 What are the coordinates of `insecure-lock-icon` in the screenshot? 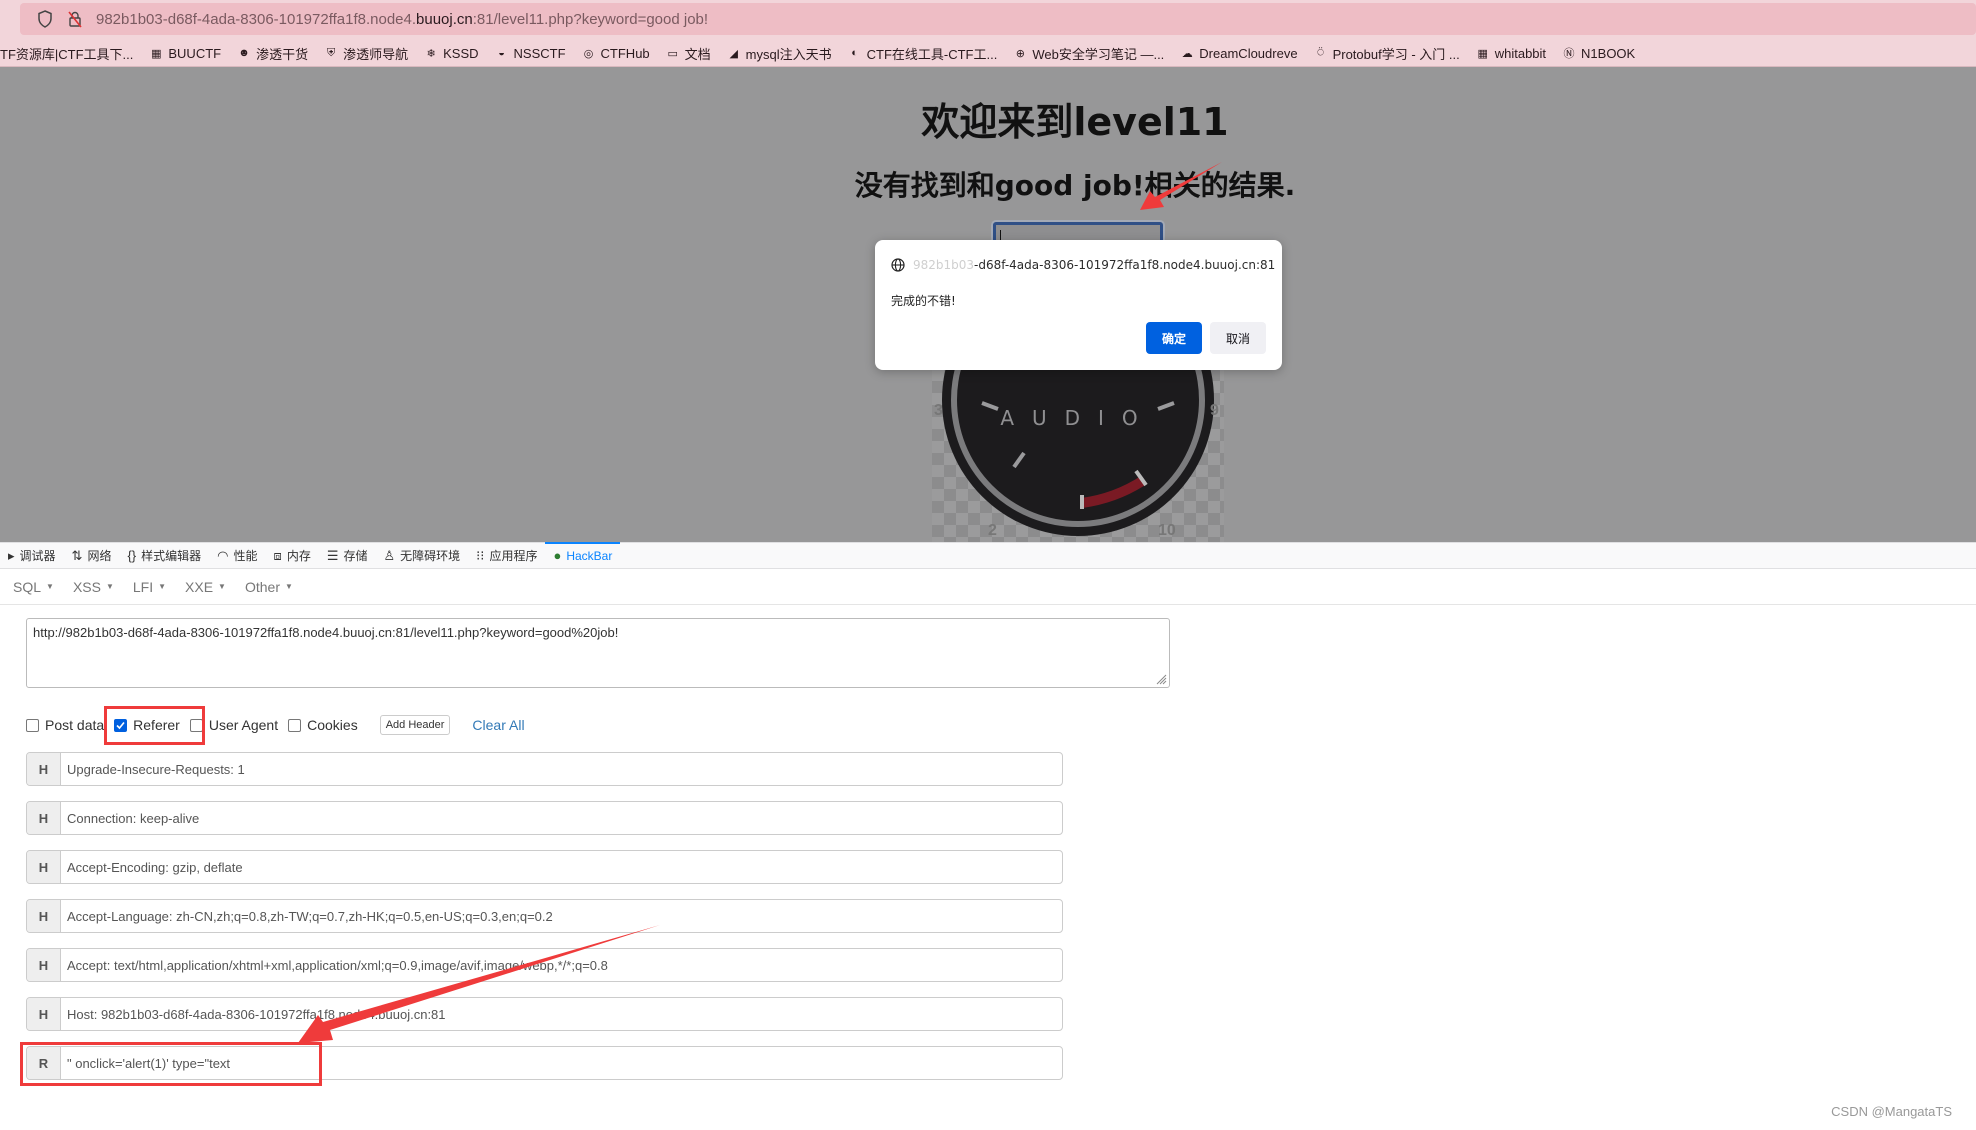 It's located at (75, 19).